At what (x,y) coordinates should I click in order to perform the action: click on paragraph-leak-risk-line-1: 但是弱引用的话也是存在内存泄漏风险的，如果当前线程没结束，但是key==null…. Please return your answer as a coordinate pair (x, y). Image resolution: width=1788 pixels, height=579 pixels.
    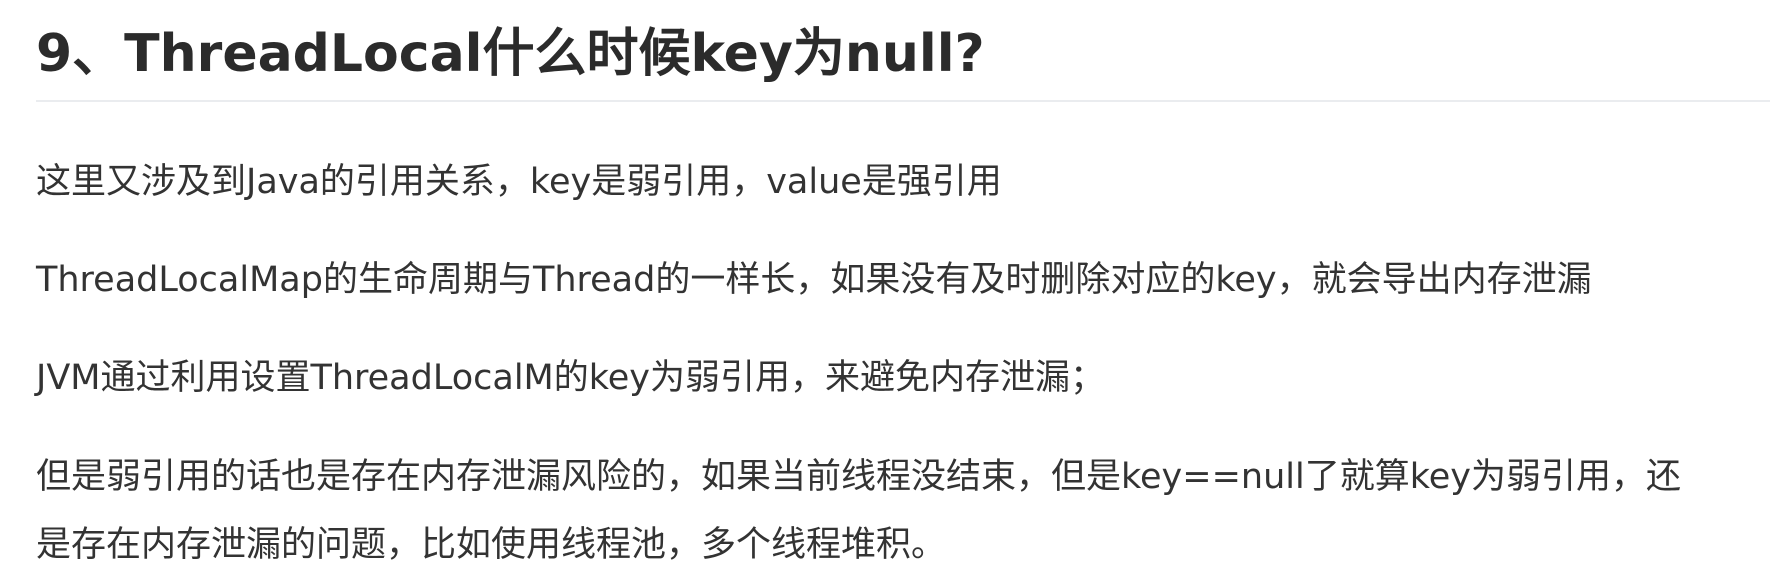
    Looking at the image, I should click on (859, 477).